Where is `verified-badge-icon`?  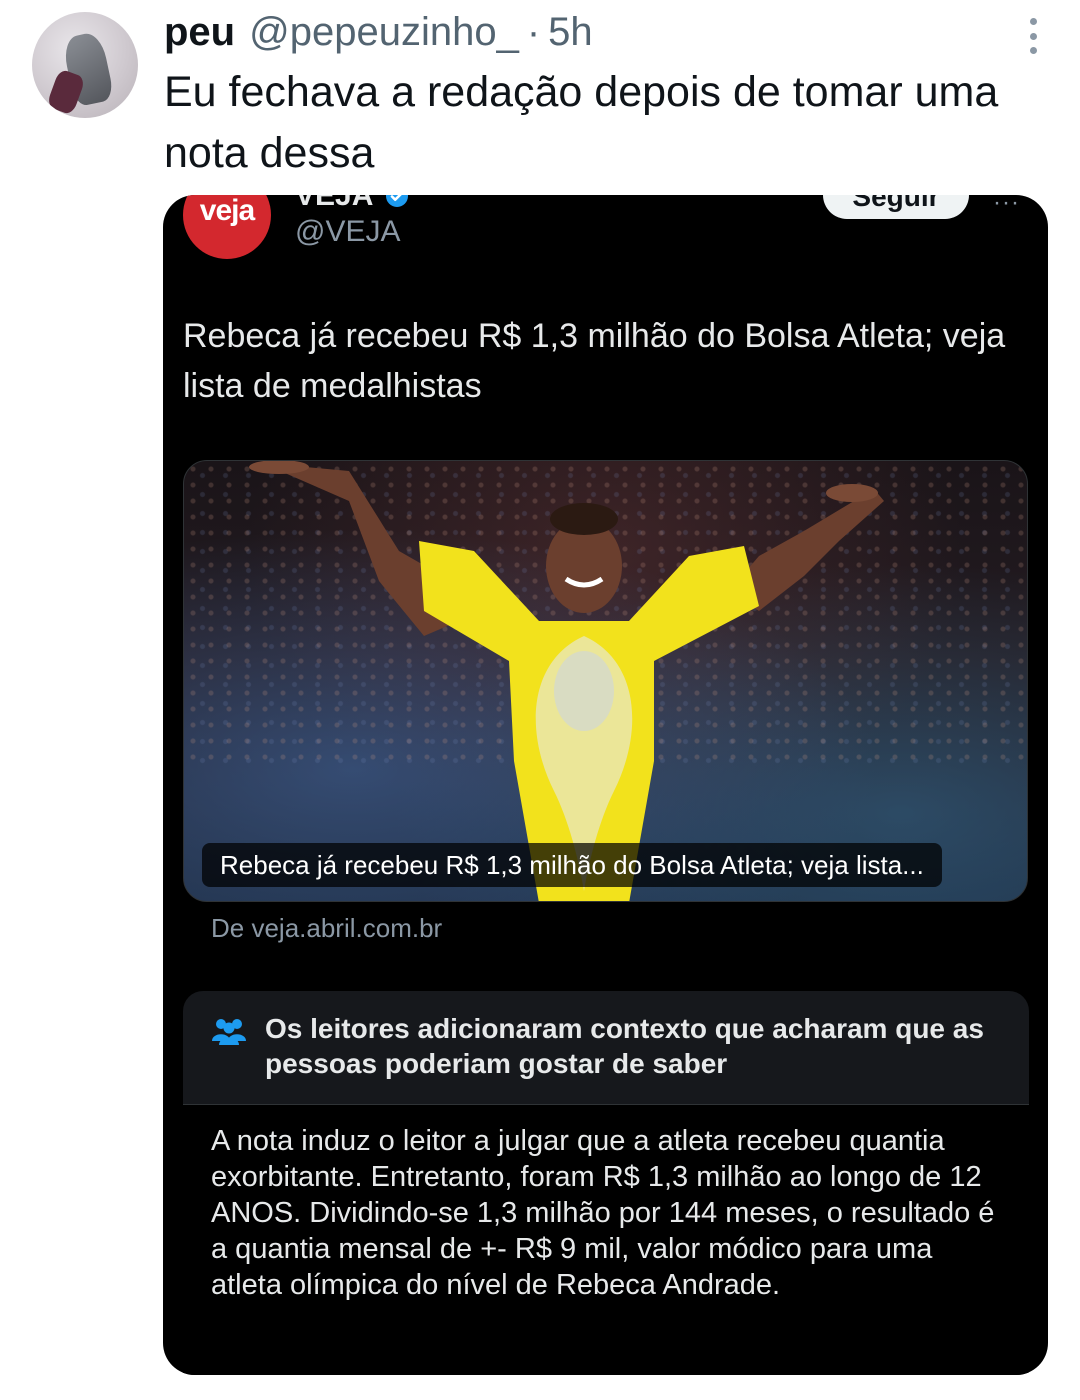 verified-badge-icon is located at coordinates (396, 201).